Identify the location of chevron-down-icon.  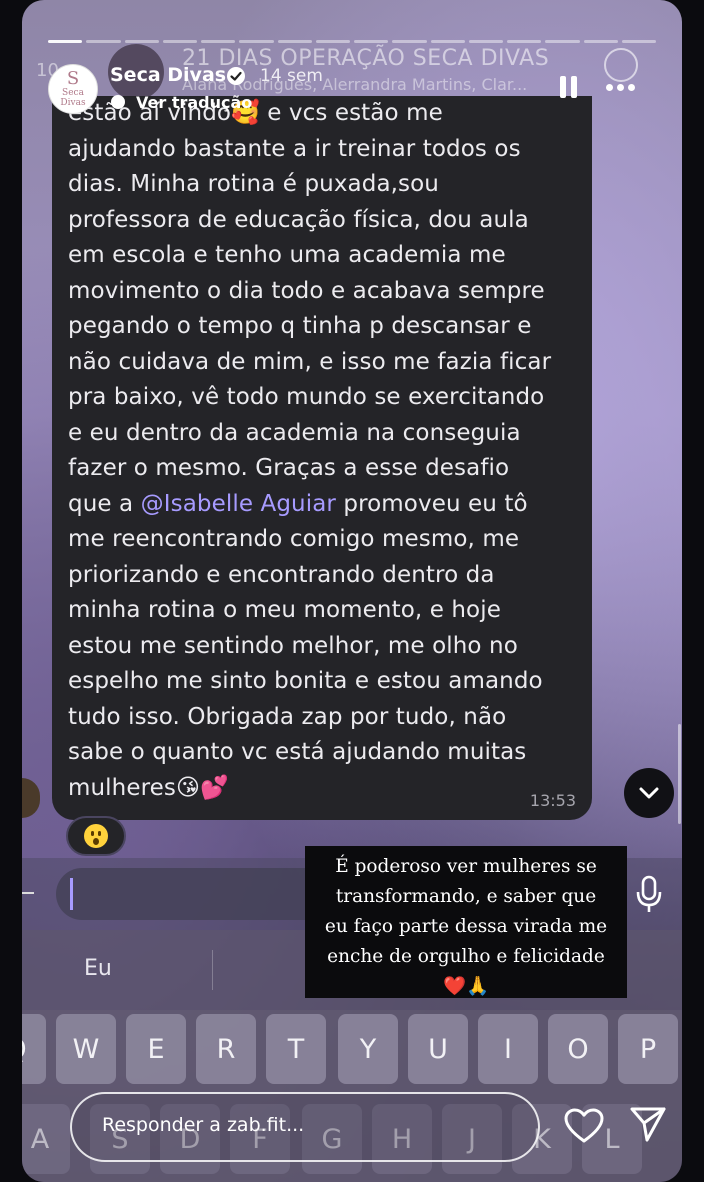
(649, 793).